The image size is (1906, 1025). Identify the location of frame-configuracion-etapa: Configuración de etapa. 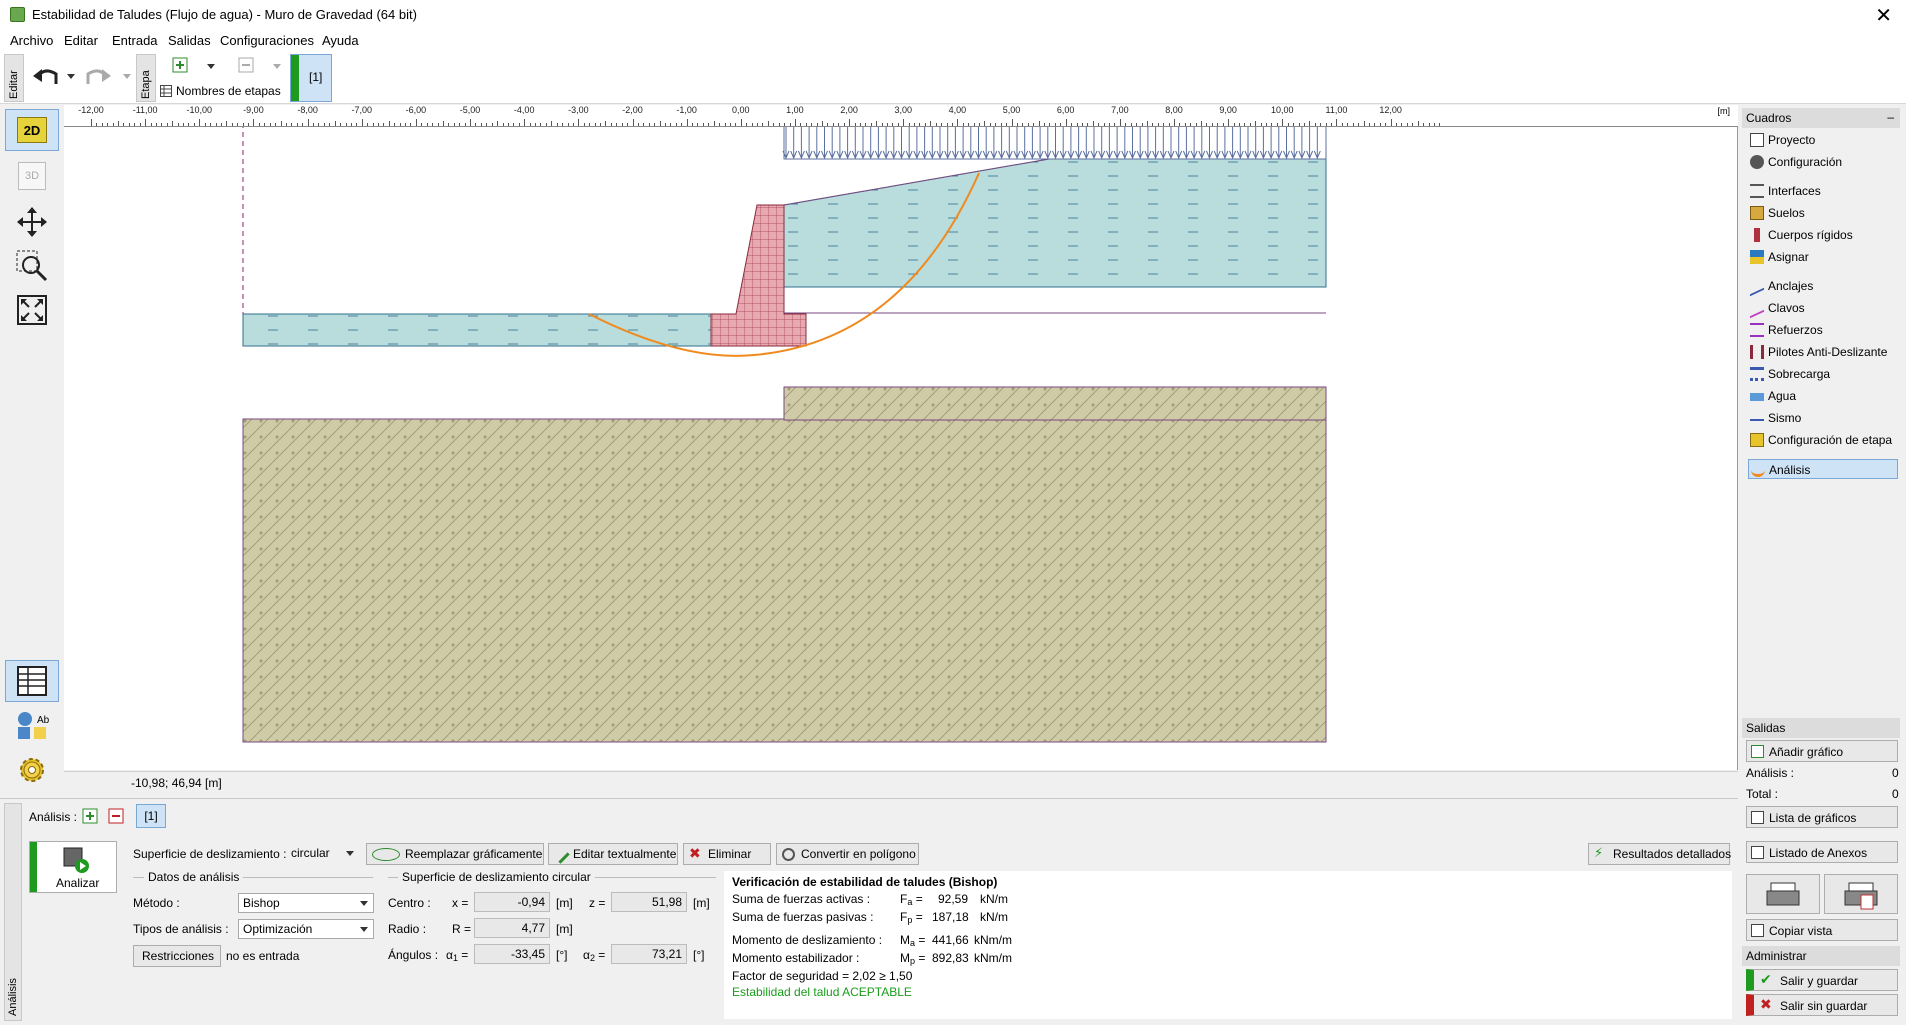
(1823, 440).